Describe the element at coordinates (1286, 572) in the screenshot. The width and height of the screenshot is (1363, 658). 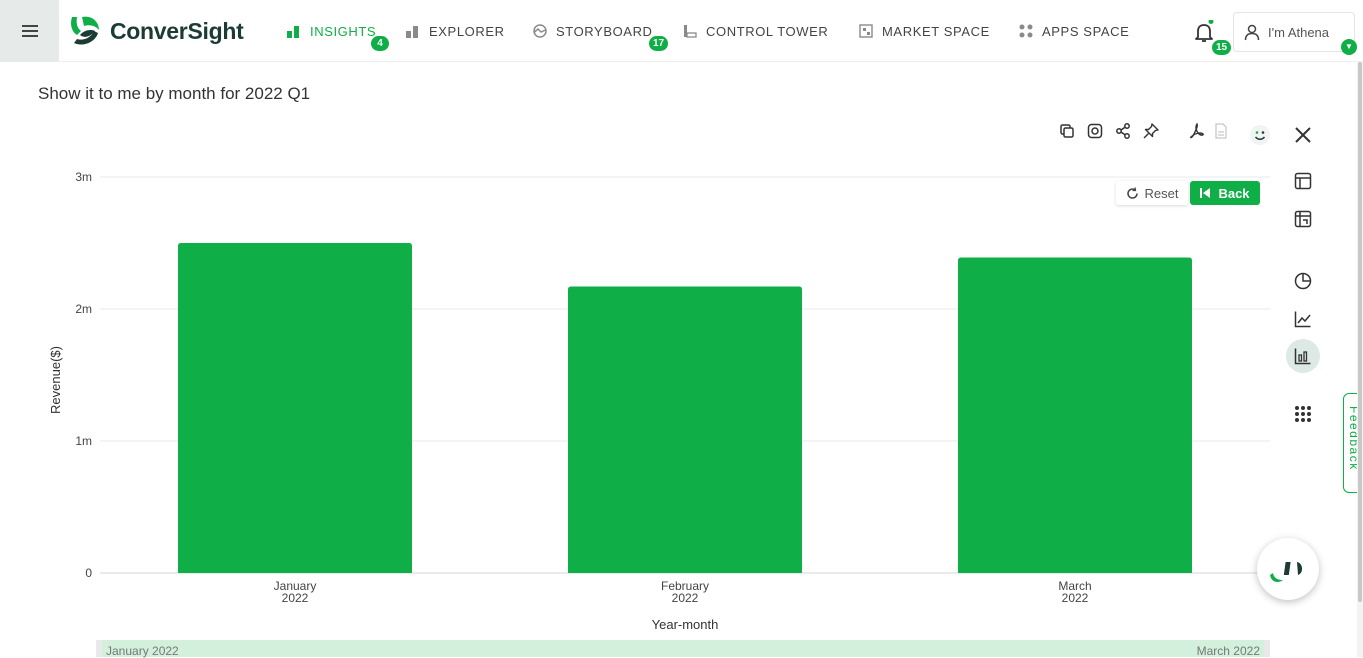
I see `assistant-logo-icon` at that location.